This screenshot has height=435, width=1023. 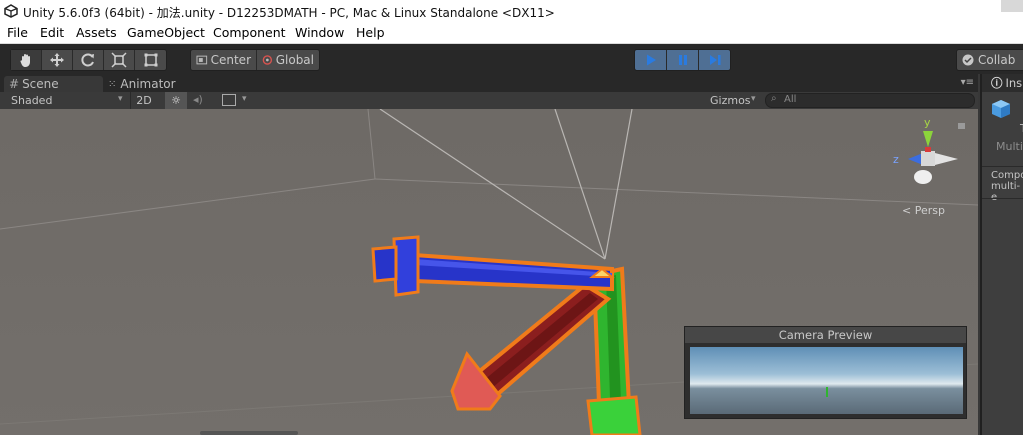 What do you see at coordinates (294, 60) in the screenshot?
I see `space-label: Global` at bounding box center [294, 60].